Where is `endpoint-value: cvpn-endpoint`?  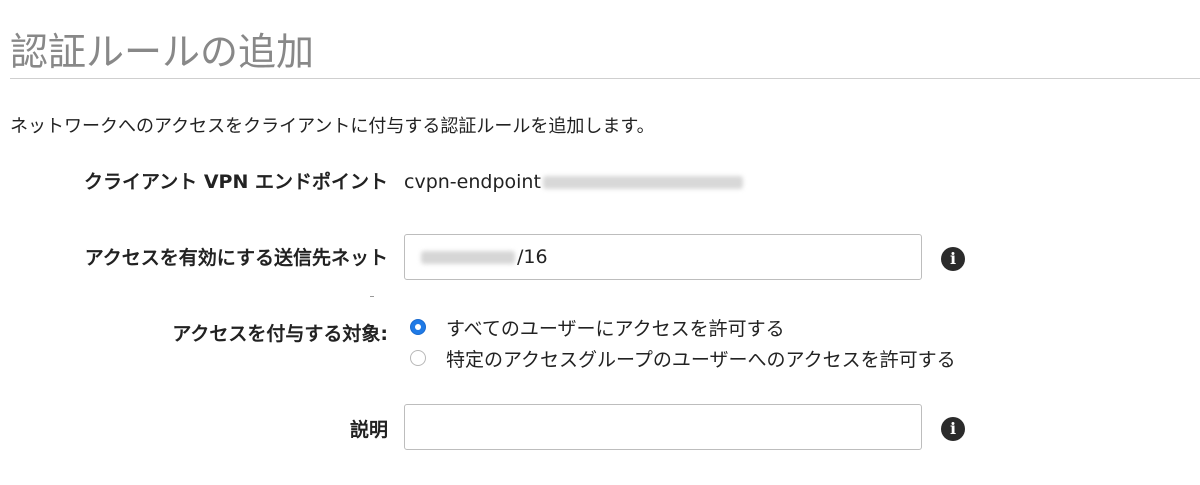
endpoint-value: cvpn-endpoint is located at coordinates (573, 182).